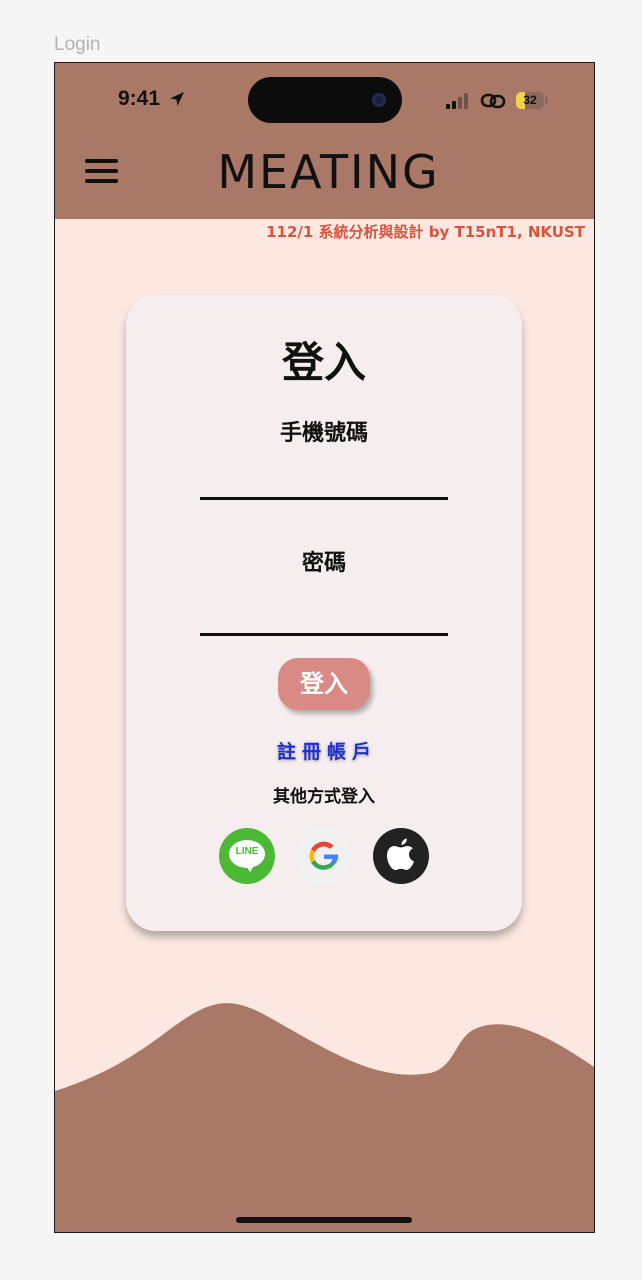  I want to click on battery-level: 32, so click(530, 100).